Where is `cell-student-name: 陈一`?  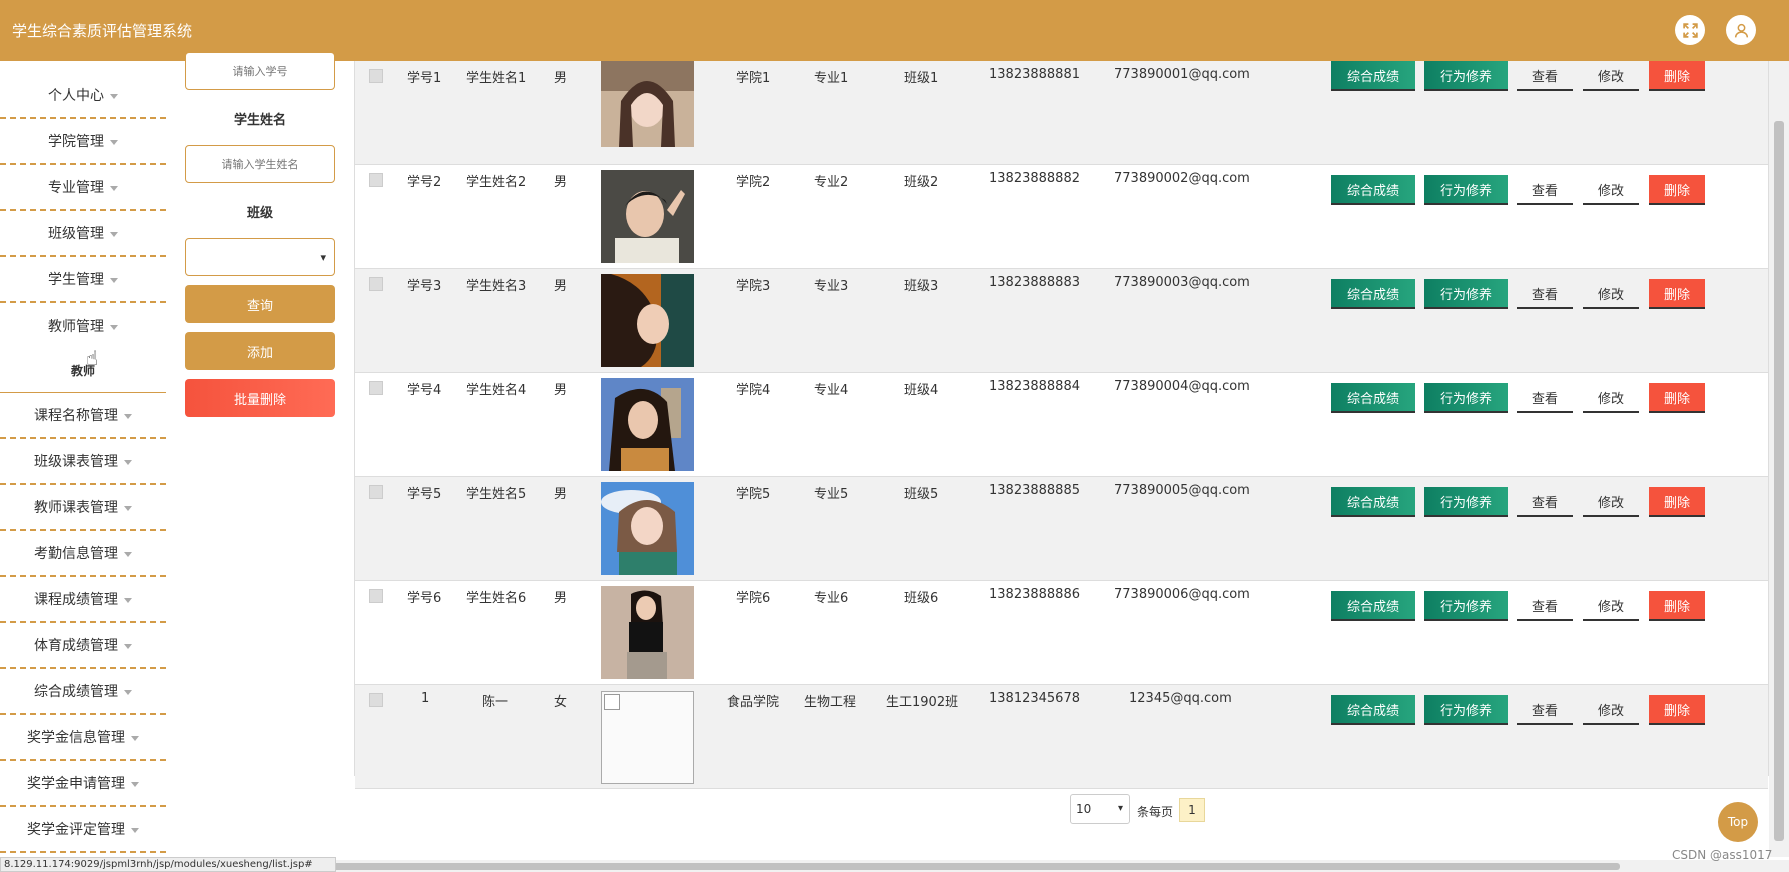 cell-student-name: 陈一 is located at coordinates (495, 702).